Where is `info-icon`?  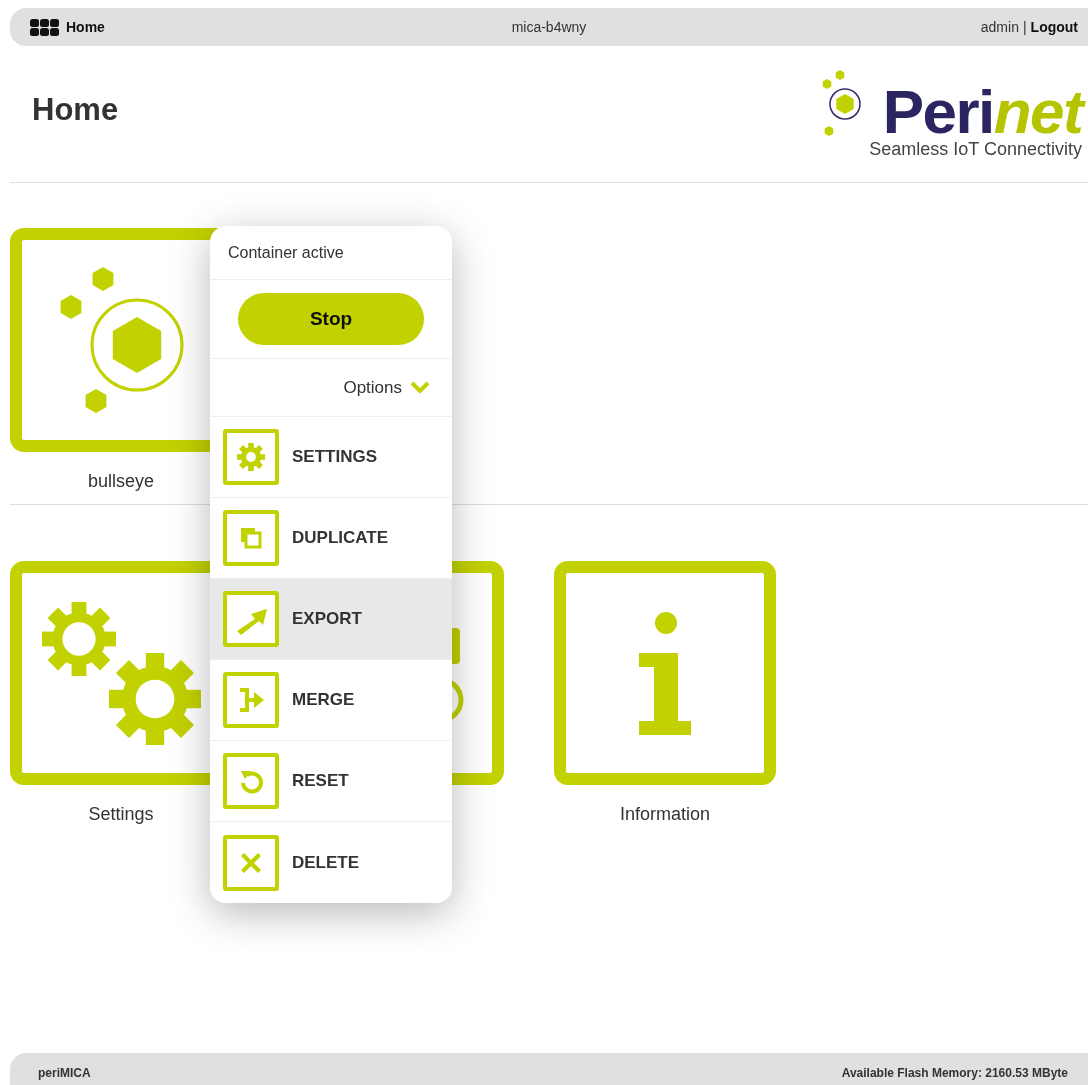 info-icon is located at coordinates (665, 673).